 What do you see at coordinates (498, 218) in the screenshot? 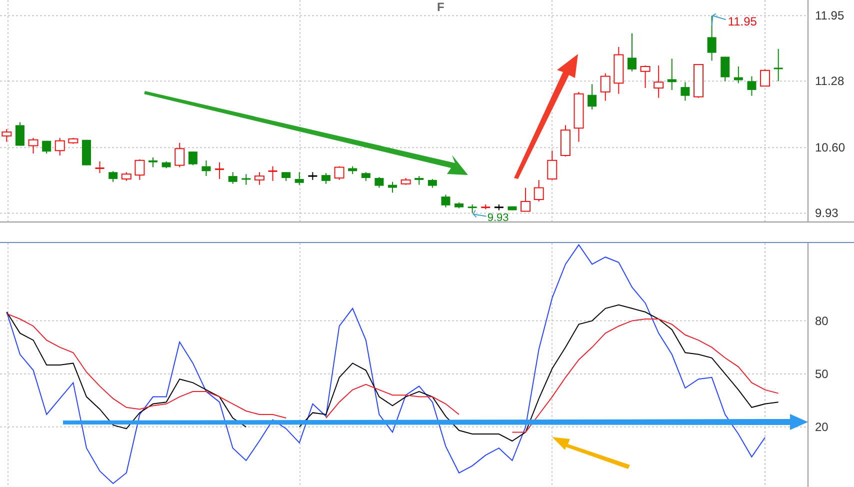
I see `low-price-label: 9.93` at bounding box center [498, 218].